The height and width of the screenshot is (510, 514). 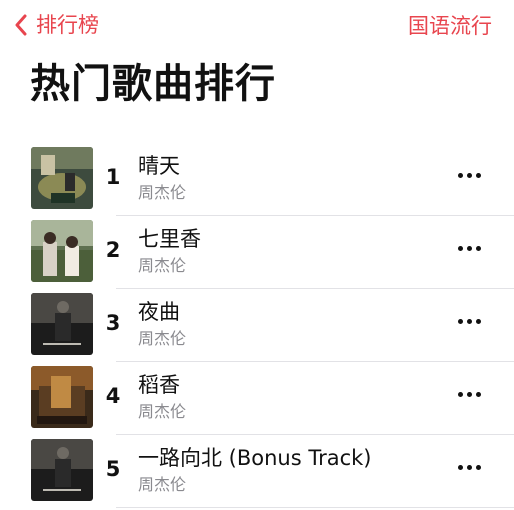 What do you see at coordinates (113, 177) in the screenshot?
I see `rank-number: 1` at bounding box center [113, 177].